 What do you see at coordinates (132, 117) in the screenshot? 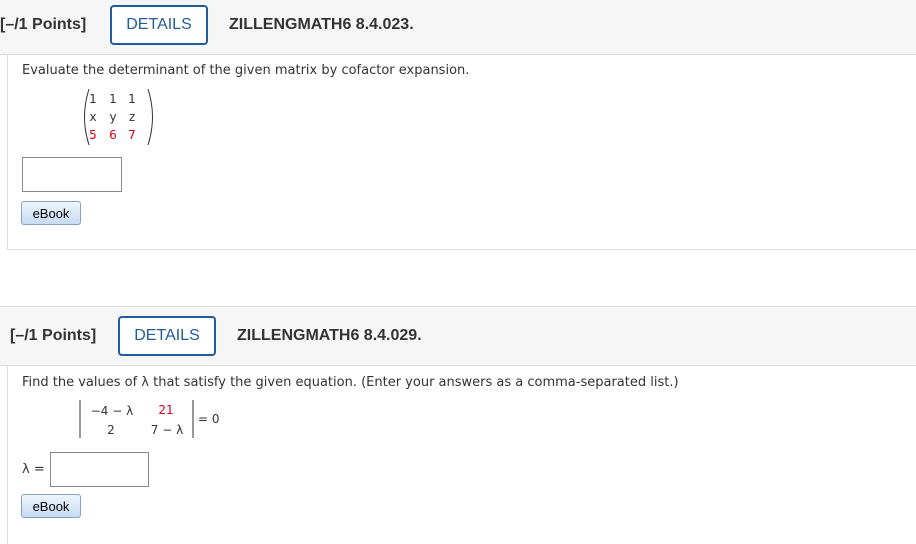
I see `matrix-cell: z` at bounding box center [132, 117].